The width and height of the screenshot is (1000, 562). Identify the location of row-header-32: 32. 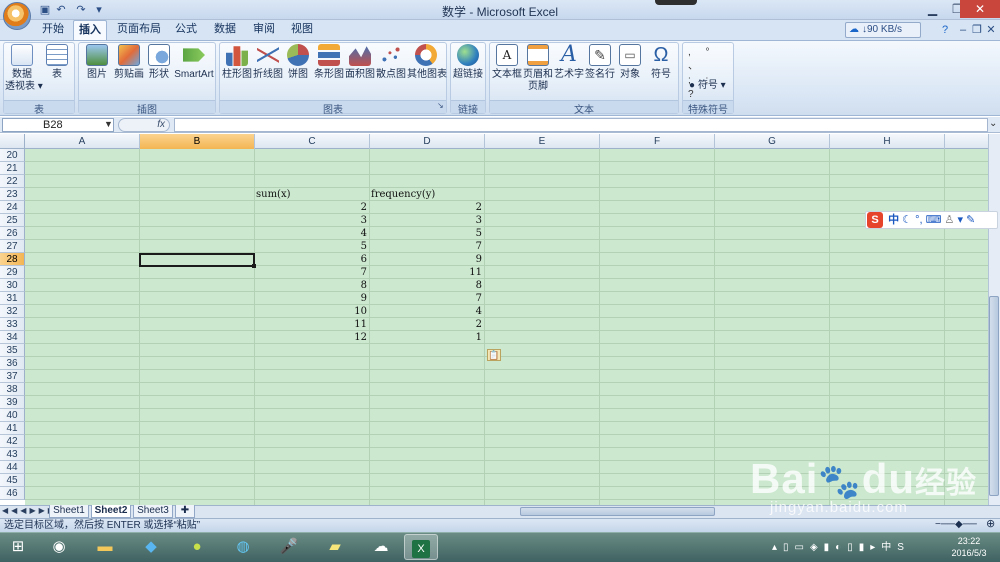
(12, 311).